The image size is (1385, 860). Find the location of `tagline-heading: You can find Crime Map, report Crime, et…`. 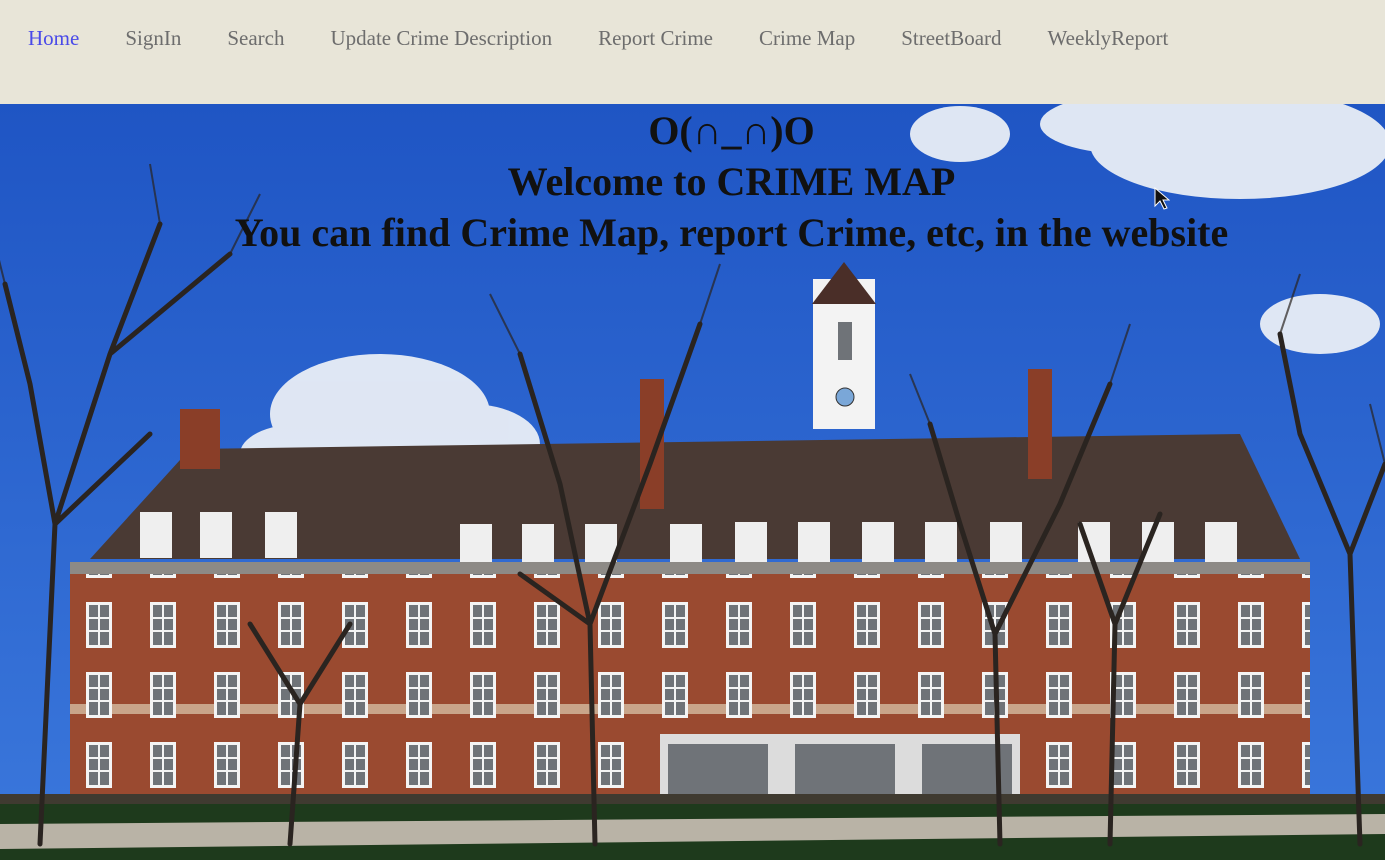

tagline-heading: You can find Crime Map, report Crime, et… is located at coordinates (731, 232).